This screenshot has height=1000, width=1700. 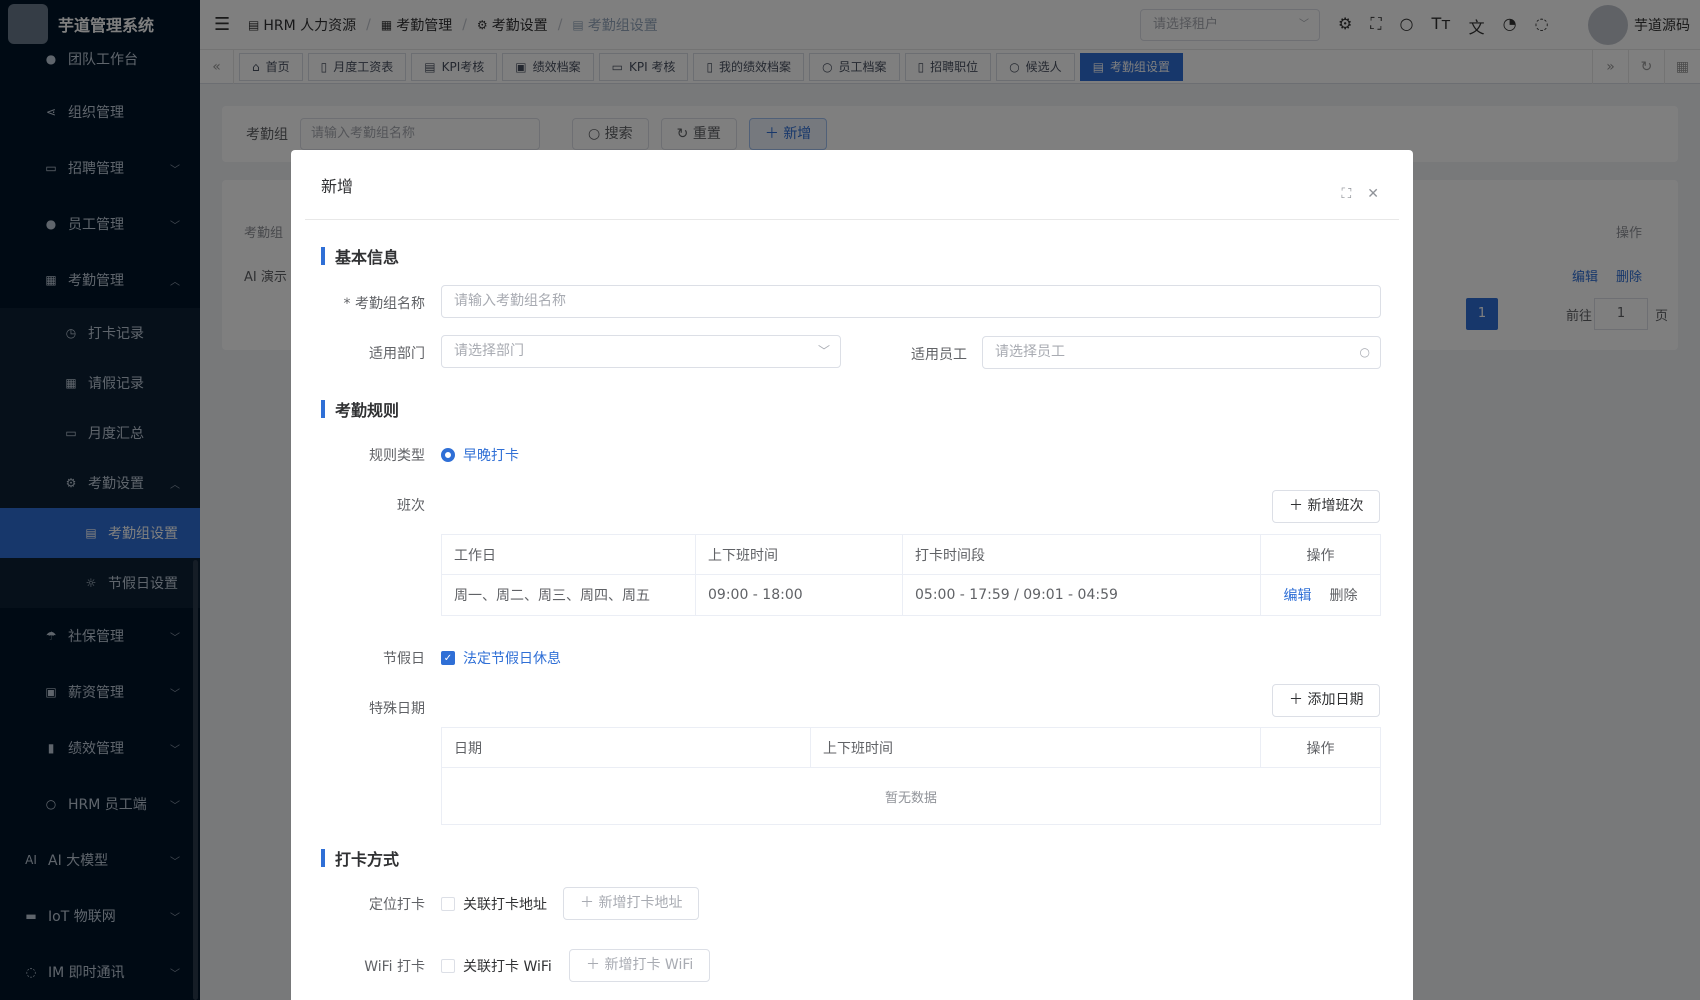 I want to click on location-punch-label: 定位打卡, so click(x=397, y=905).